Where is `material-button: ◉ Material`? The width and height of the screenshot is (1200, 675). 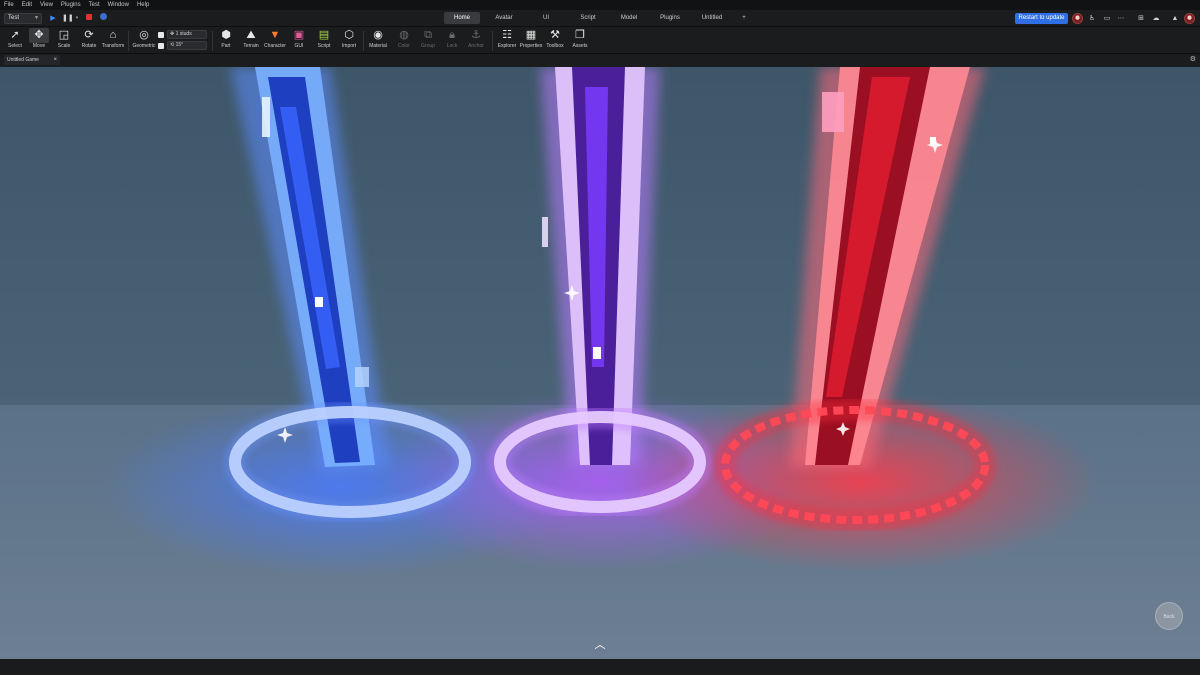
material-button: ◉ Material is located at coordinates (378, 41).